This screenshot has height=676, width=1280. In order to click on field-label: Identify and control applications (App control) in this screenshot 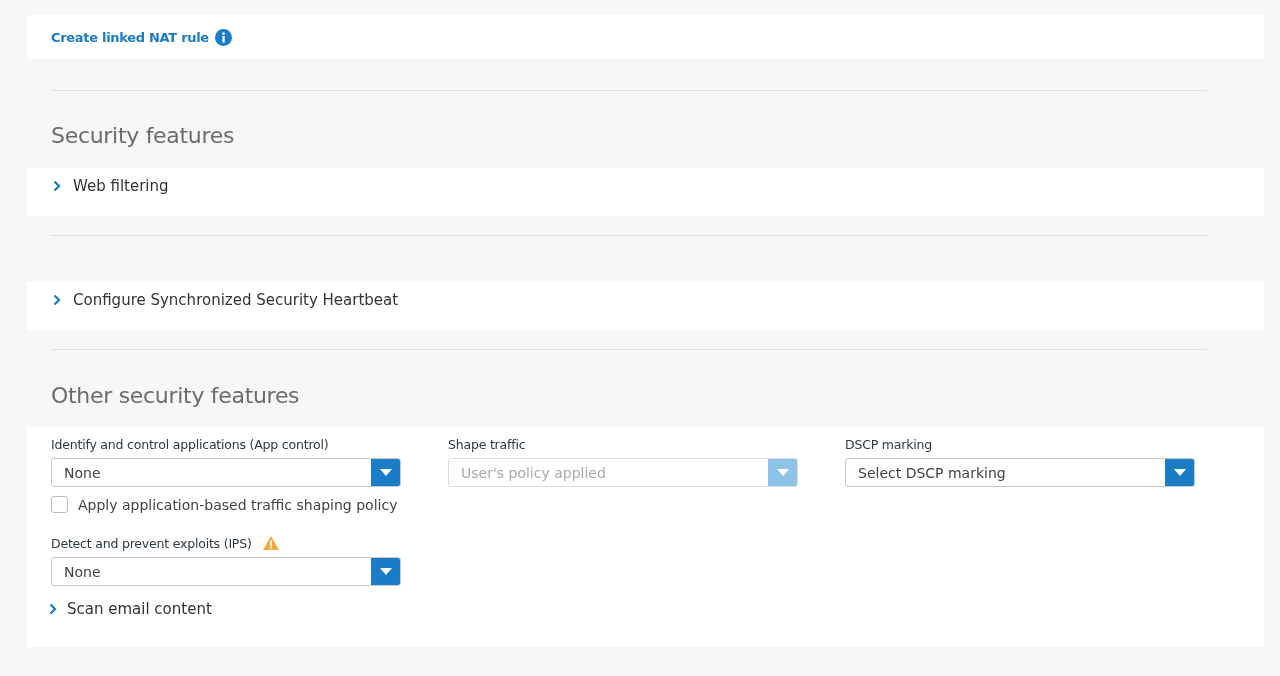, I will do `click(190, 444)`.